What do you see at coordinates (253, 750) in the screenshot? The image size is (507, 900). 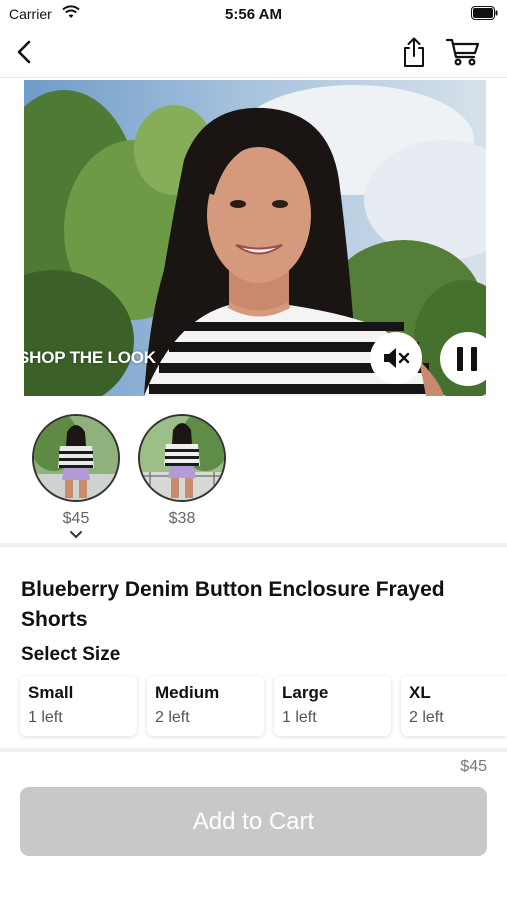 I see `footer-divider` at bounding box center [253, 750].